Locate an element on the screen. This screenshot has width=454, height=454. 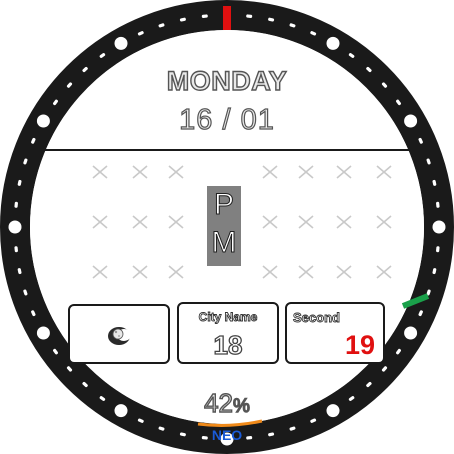
battery-unit: % is located at coordinates (241, 406).